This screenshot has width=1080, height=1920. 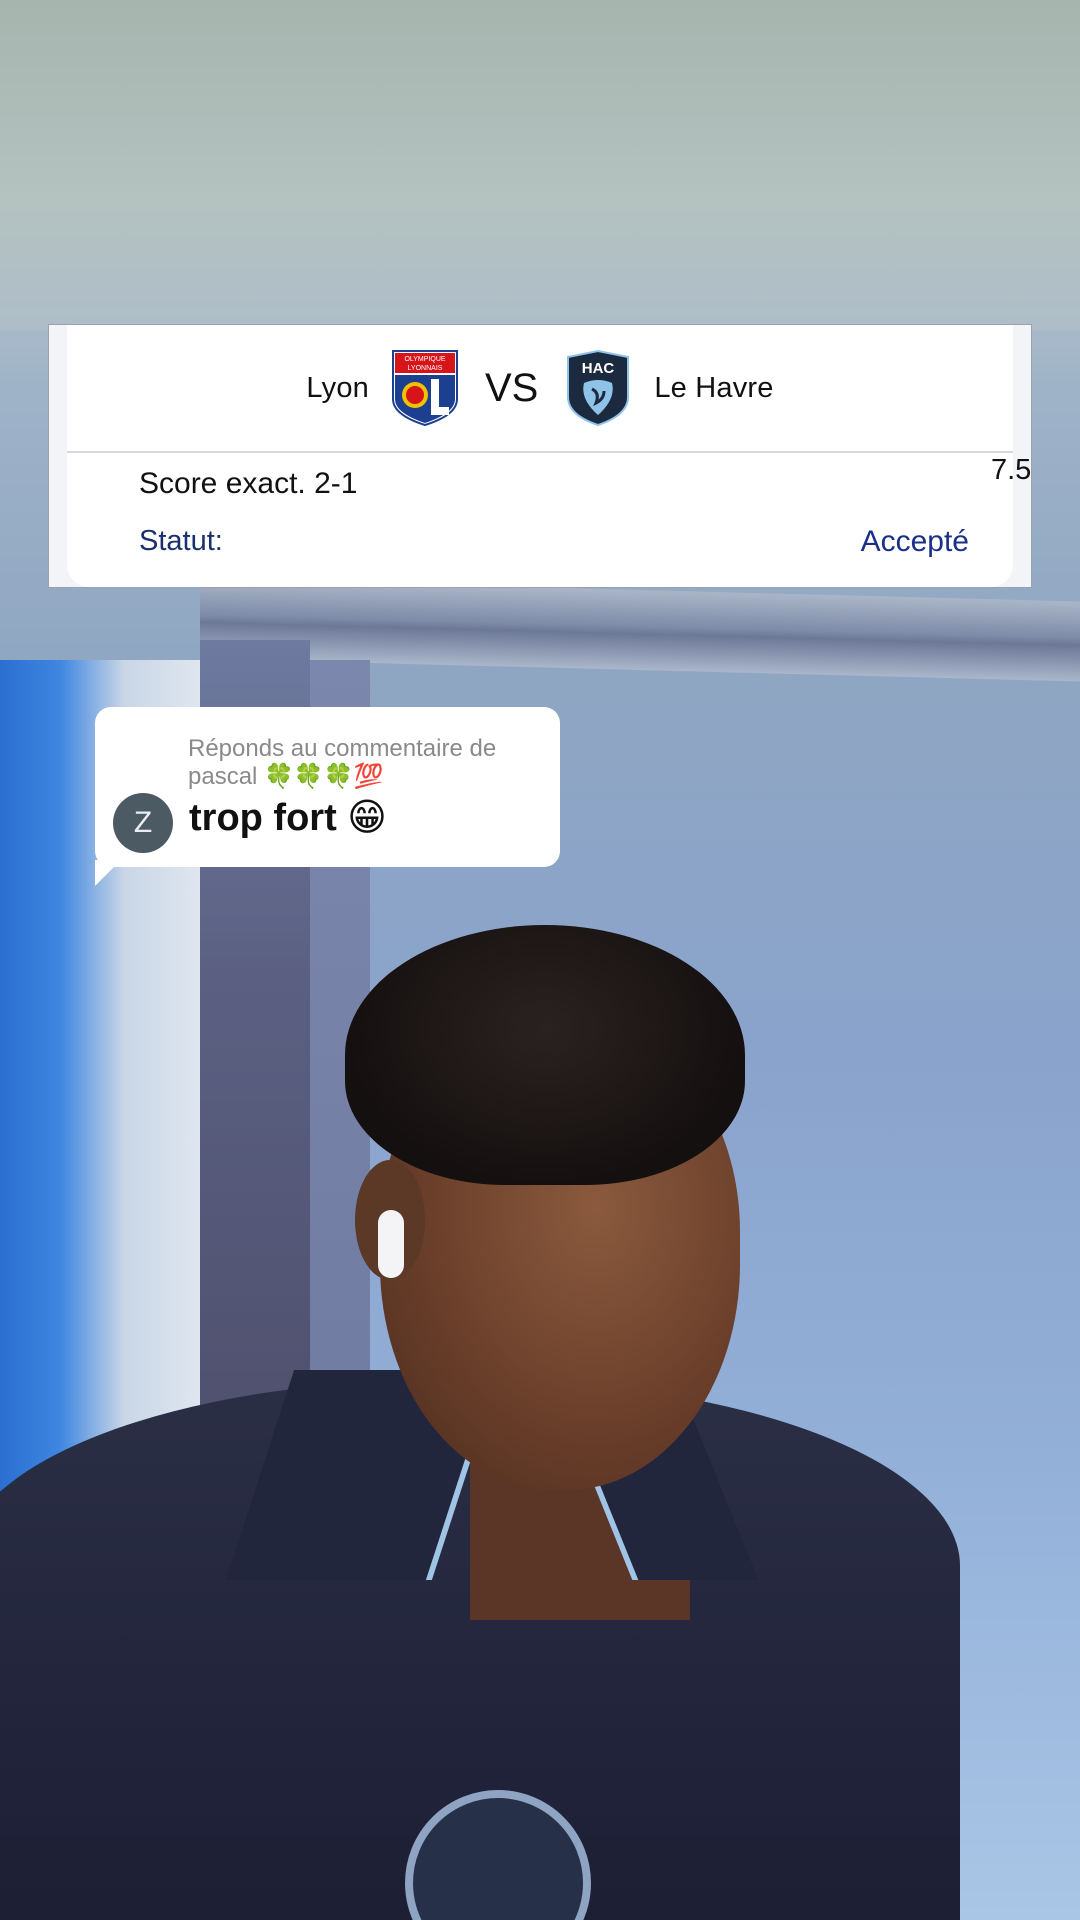 I want to click on avatar: Z, so click(x=143, y=823).